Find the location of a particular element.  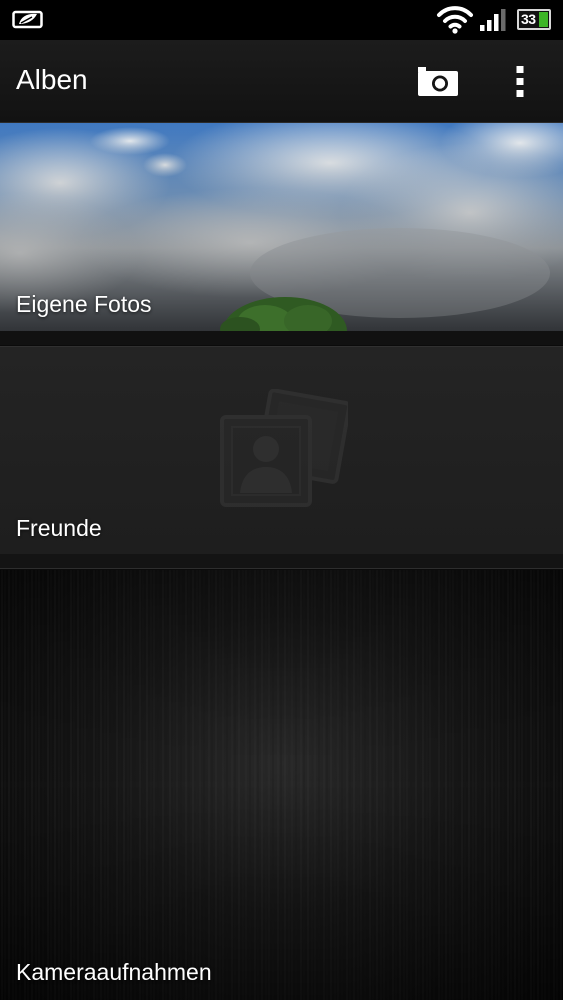

page-title: Alben is located at coordinates (52, 79).